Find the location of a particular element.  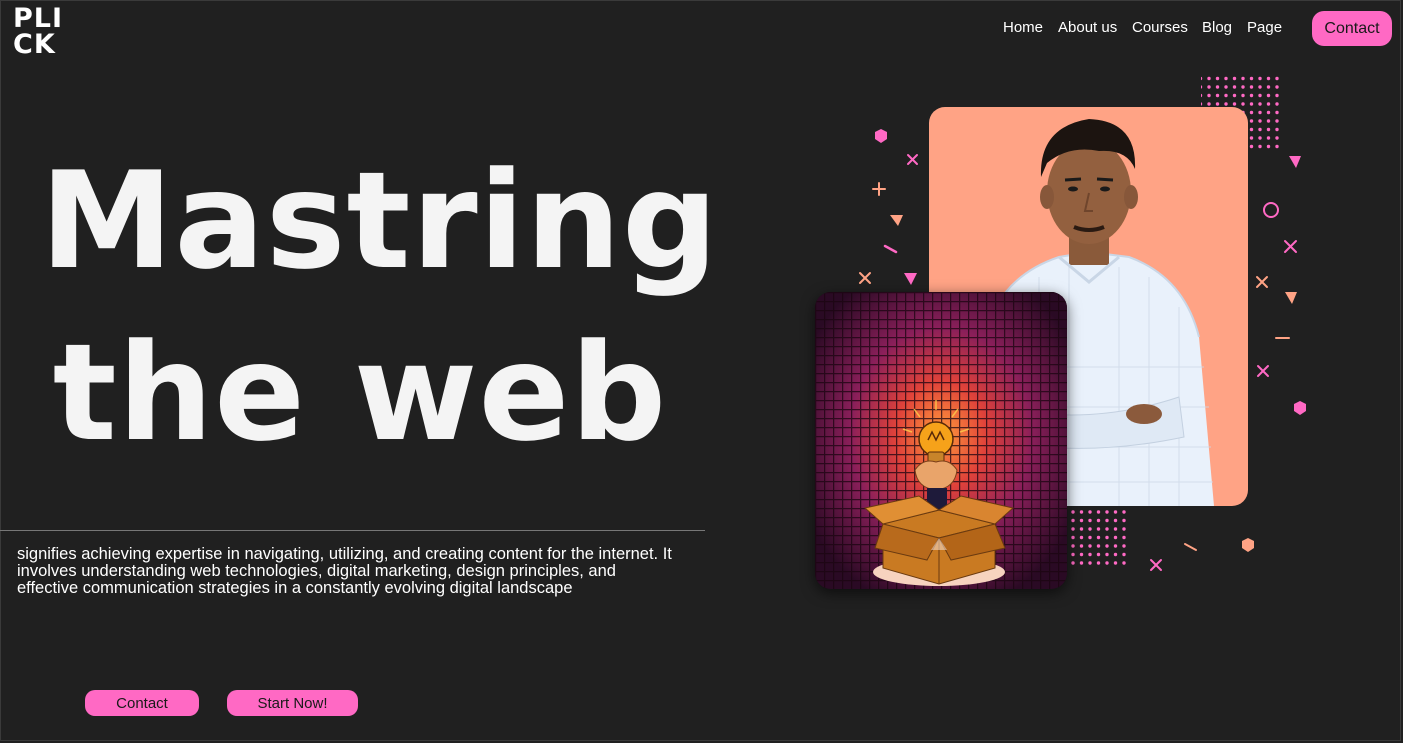

idea-illustration-card is located at coordinates (941, 440).